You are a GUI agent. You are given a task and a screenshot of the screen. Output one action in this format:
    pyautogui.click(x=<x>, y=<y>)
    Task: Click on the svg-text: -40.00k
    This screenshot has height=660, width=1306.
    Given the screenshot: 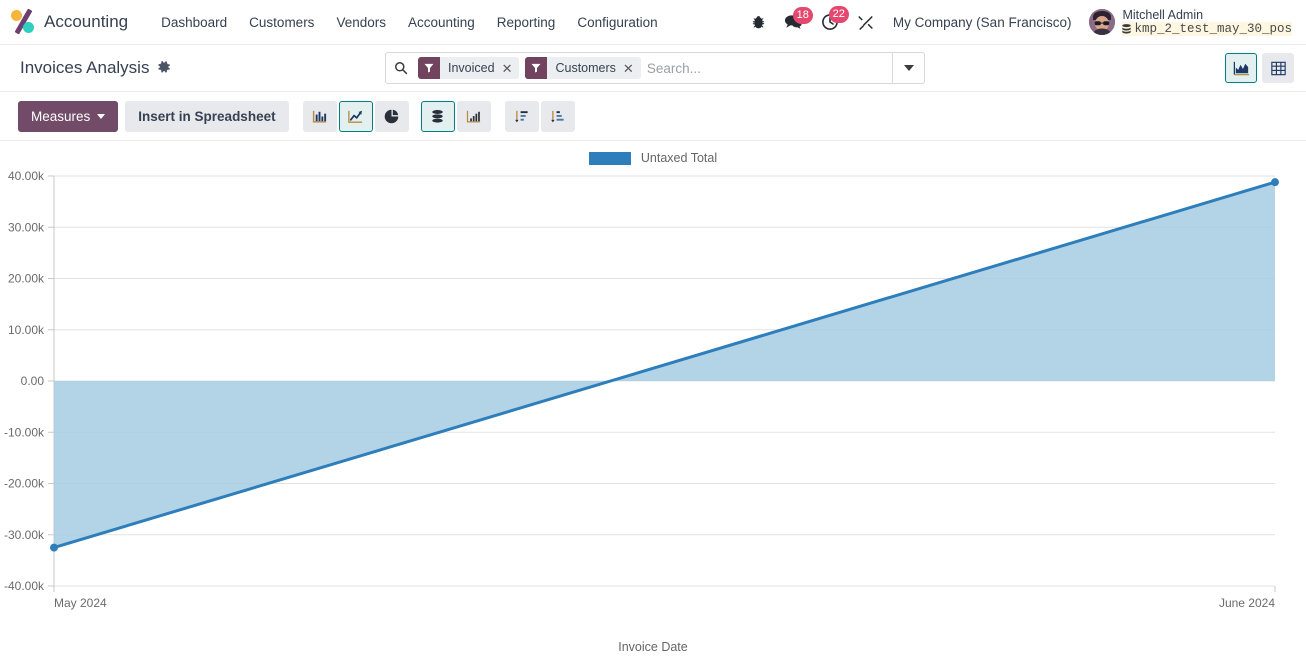 What is the action you would take?
    pyautogui.click(x=24, y=586)
    